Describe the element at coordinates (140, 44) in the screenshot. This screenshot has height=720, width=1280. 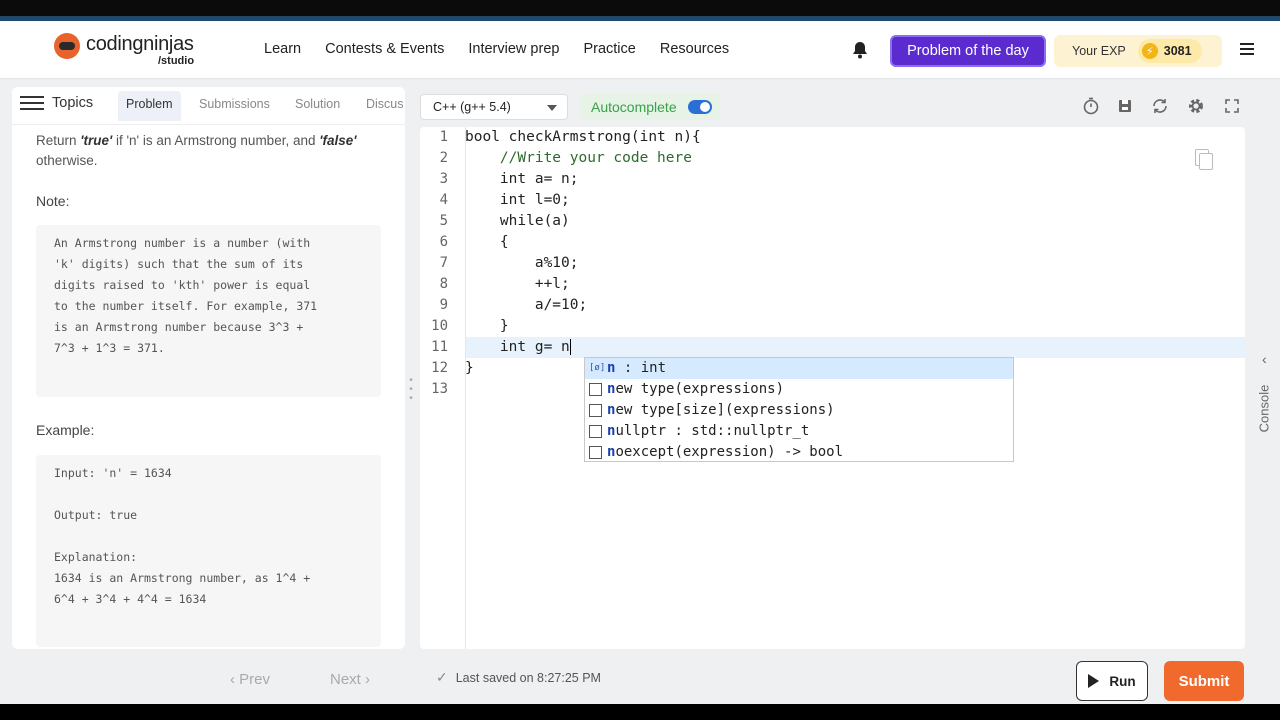
I see `brand-name: codingninjas` at that location.